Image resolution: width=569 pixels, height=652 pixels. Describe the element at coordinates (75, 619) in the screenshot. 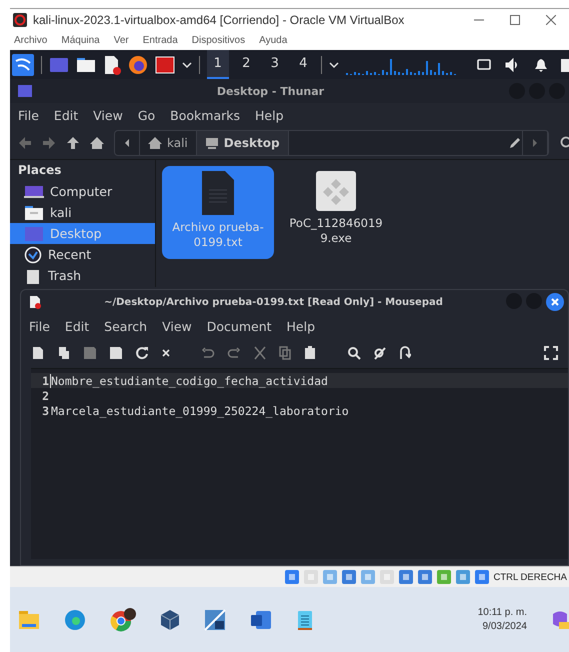

I see `edge-icon` at that location.